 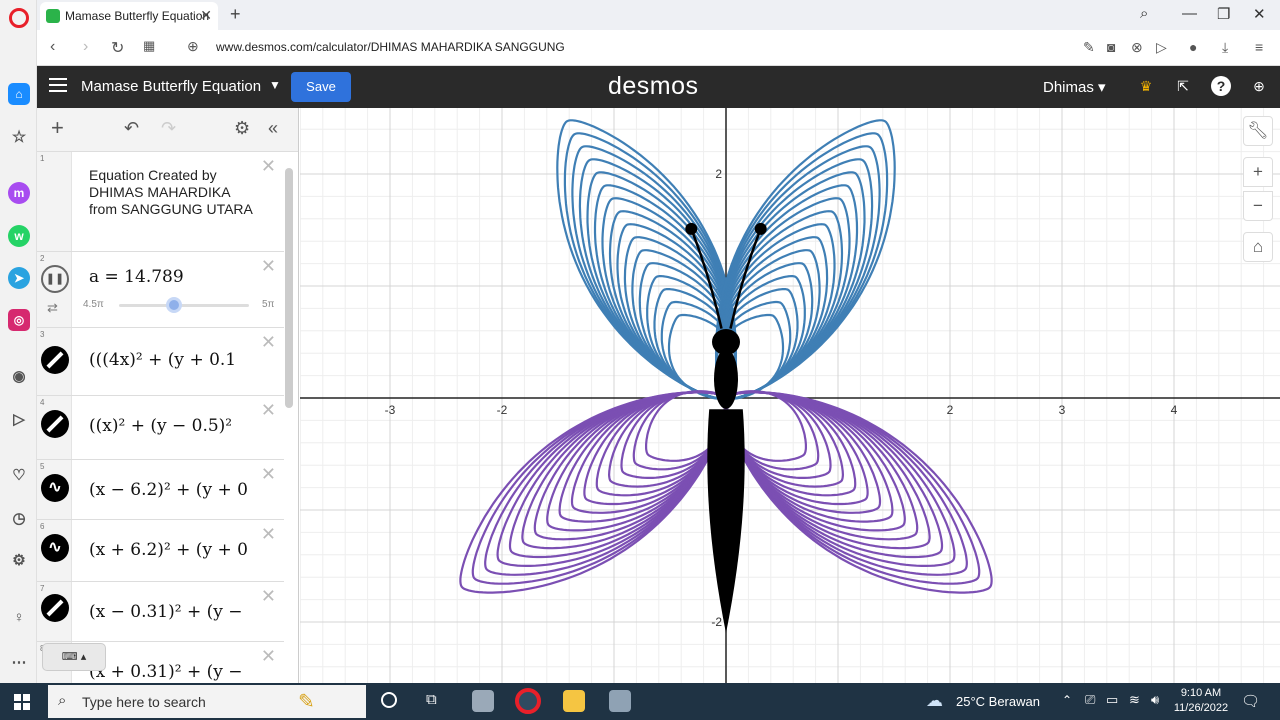 I want to click on opera-taskbar-icon, so click(x=528, y=701).